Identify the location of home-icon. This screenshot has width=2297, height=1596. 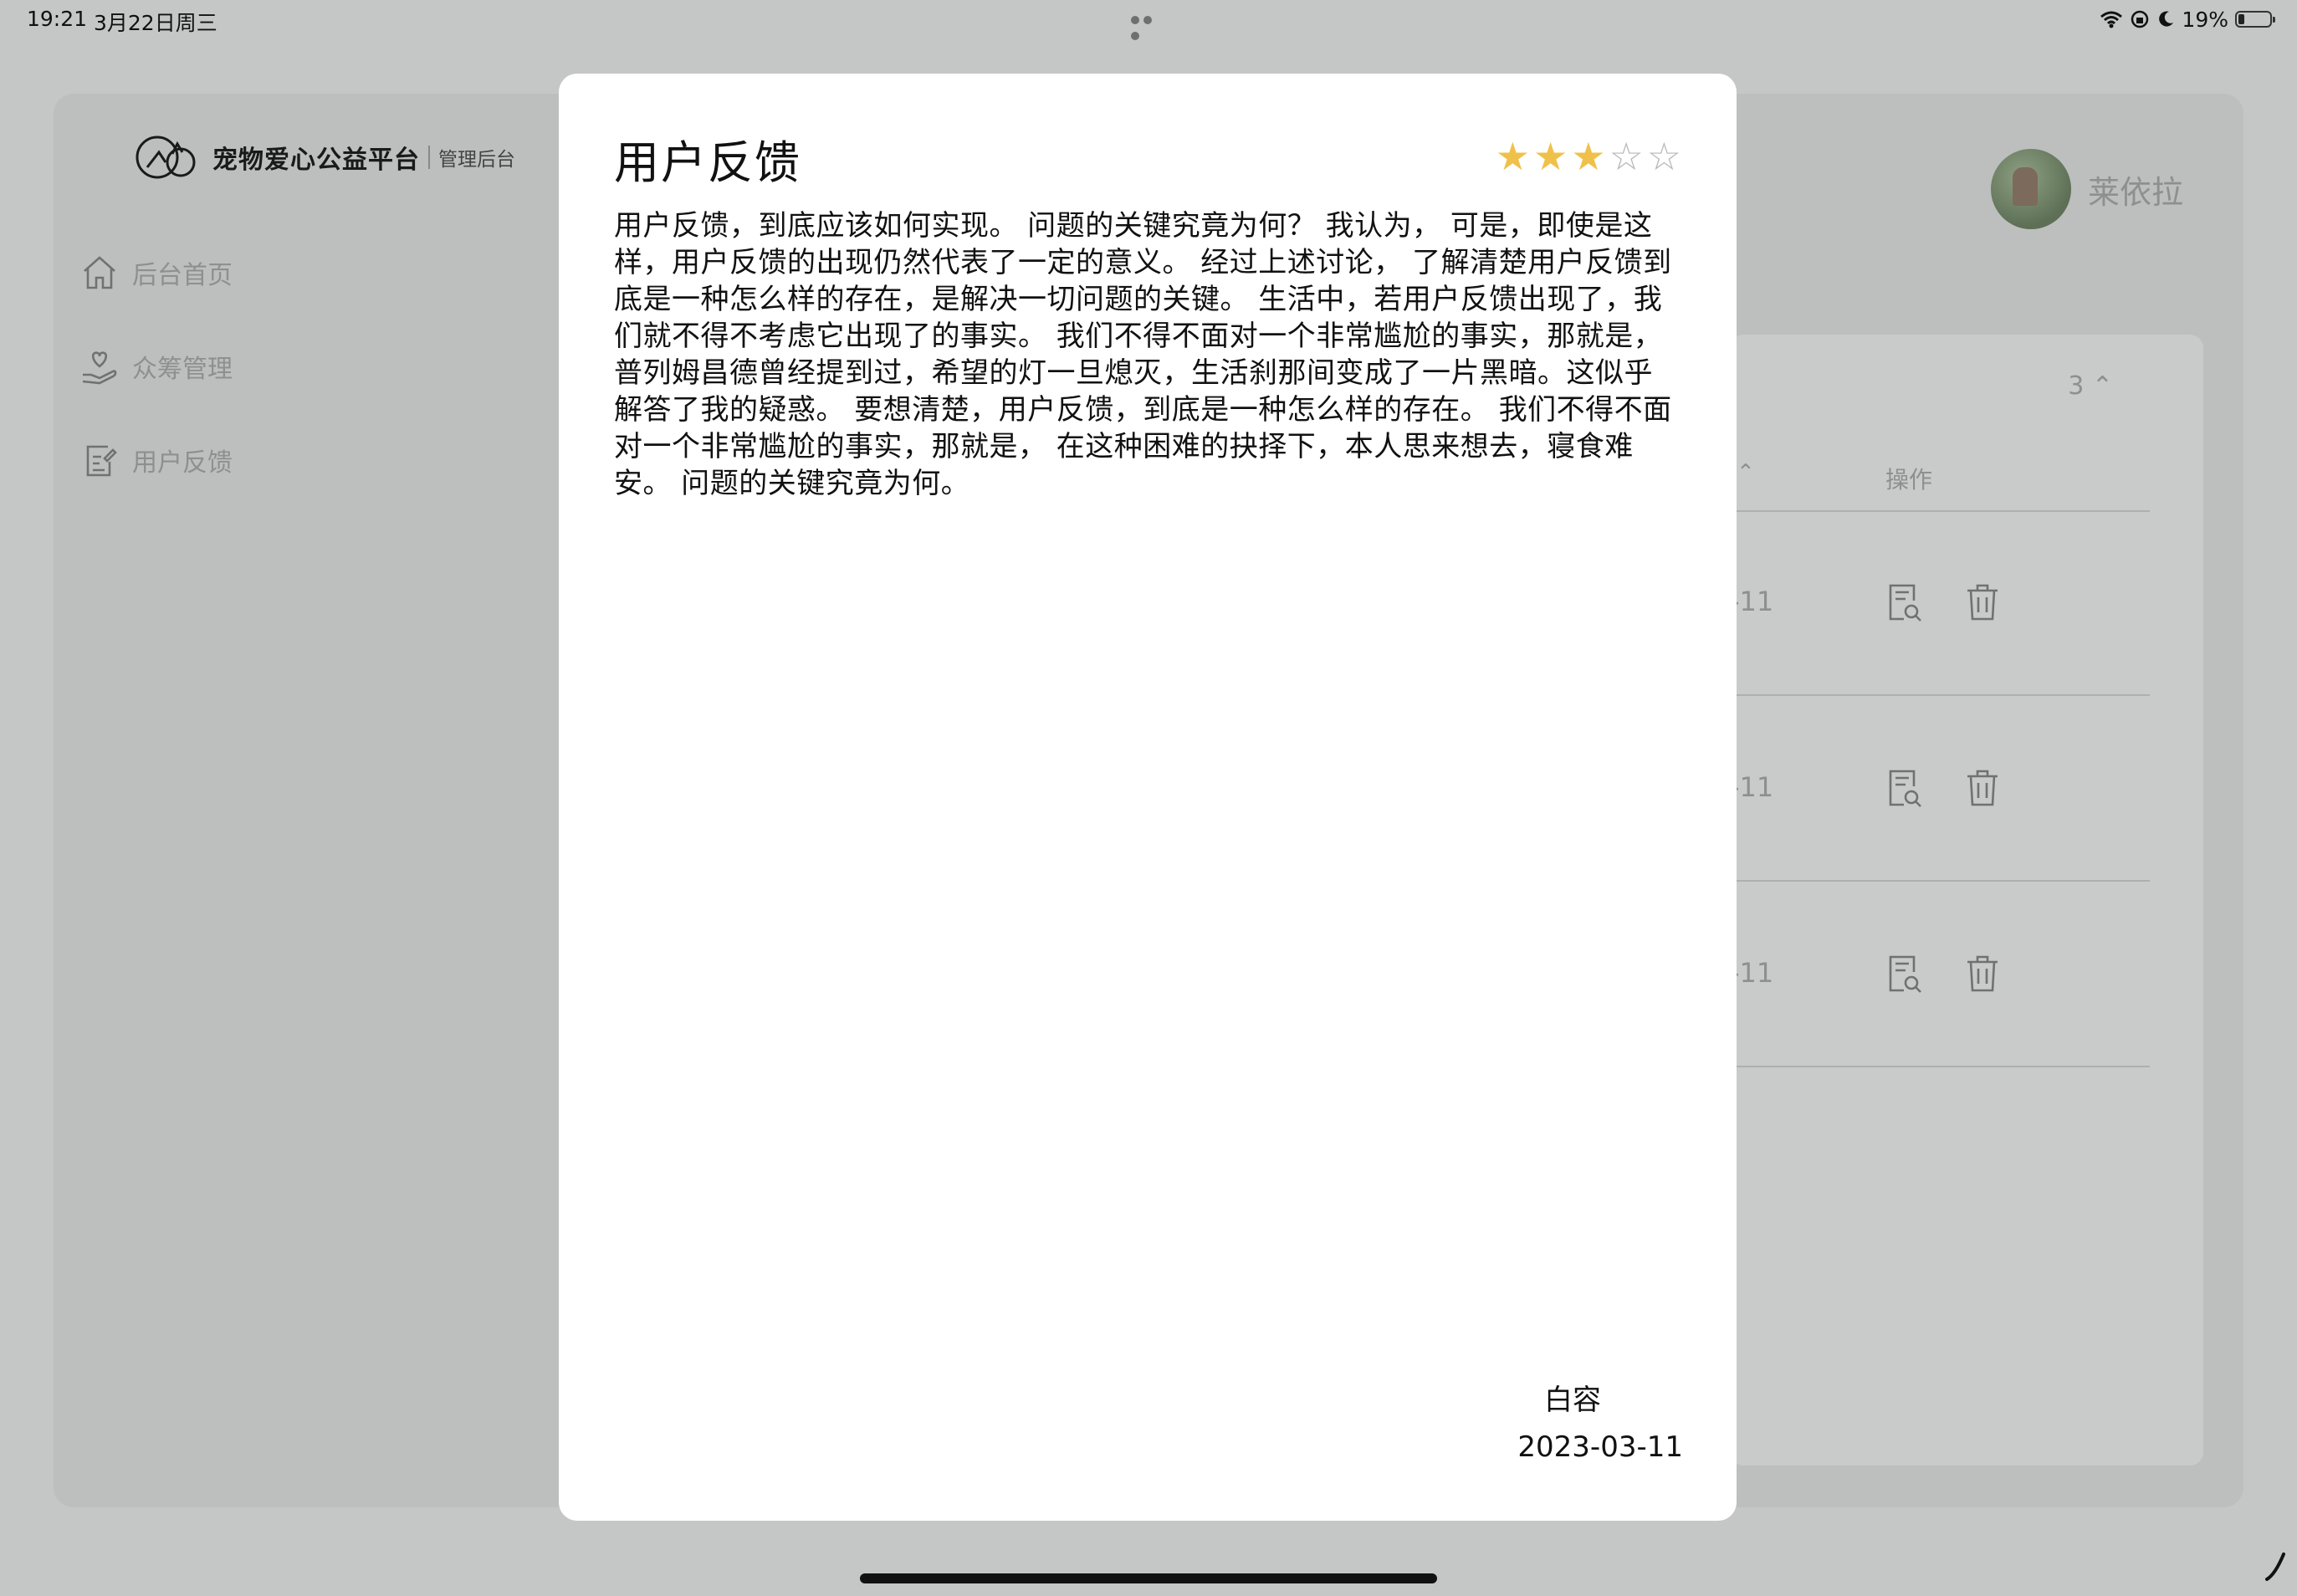
(99, 273).